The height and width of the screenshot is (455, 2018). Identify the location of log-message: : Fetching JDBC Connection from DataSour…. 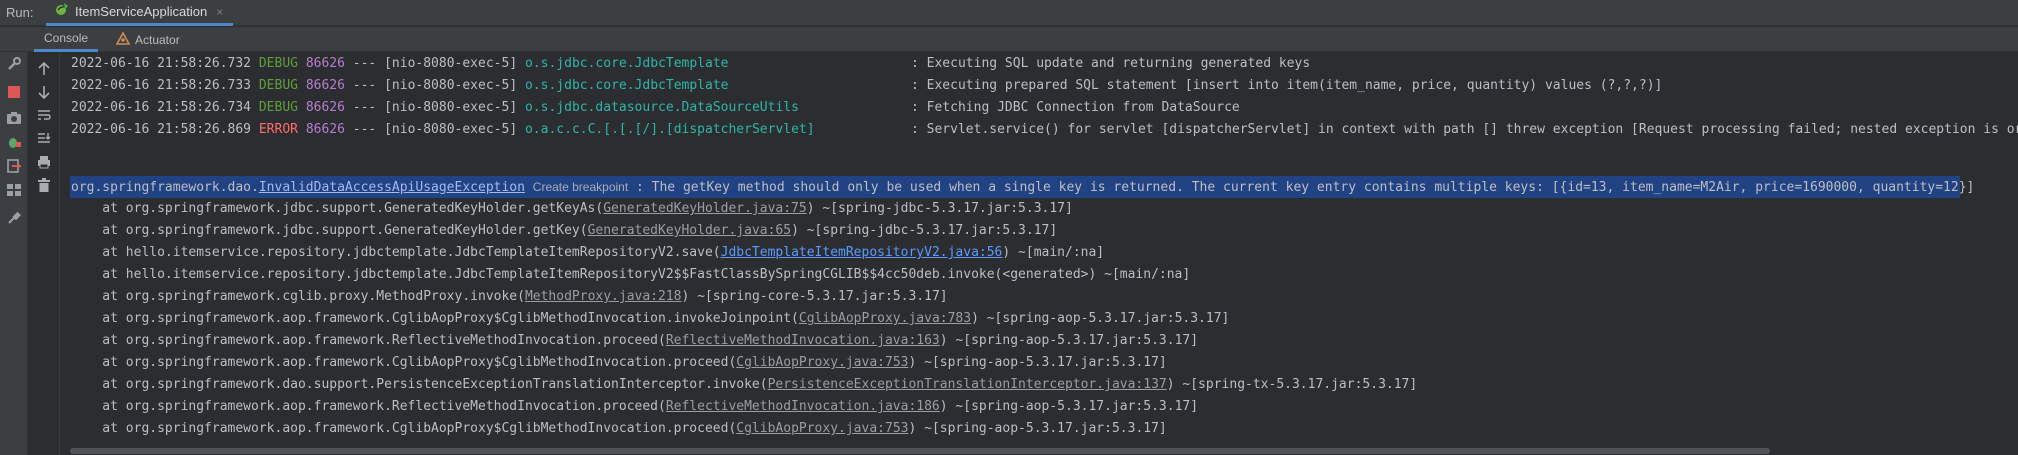
(1075, 107).